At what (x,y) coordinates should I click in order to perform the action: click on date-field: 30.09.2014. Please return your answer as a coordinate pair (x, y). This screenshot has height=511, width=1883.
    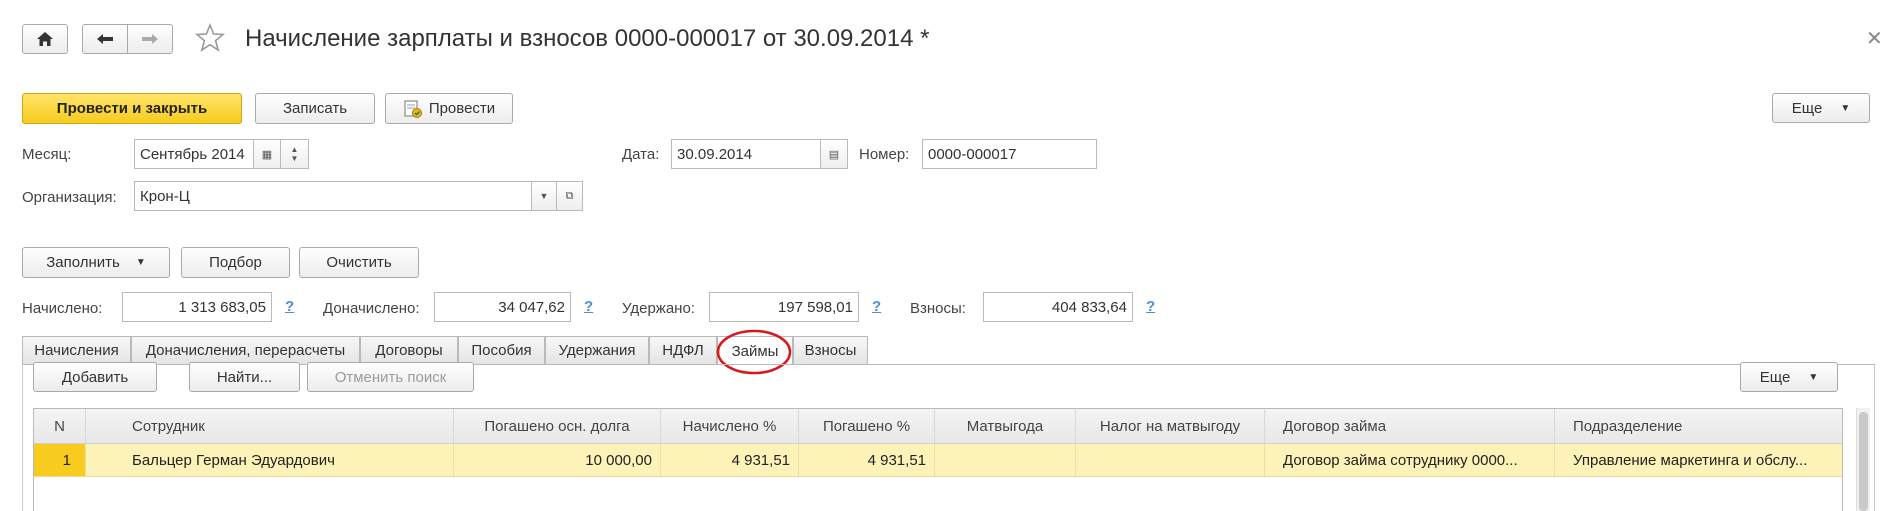
    Looking at the image, I should click on (746, 154).